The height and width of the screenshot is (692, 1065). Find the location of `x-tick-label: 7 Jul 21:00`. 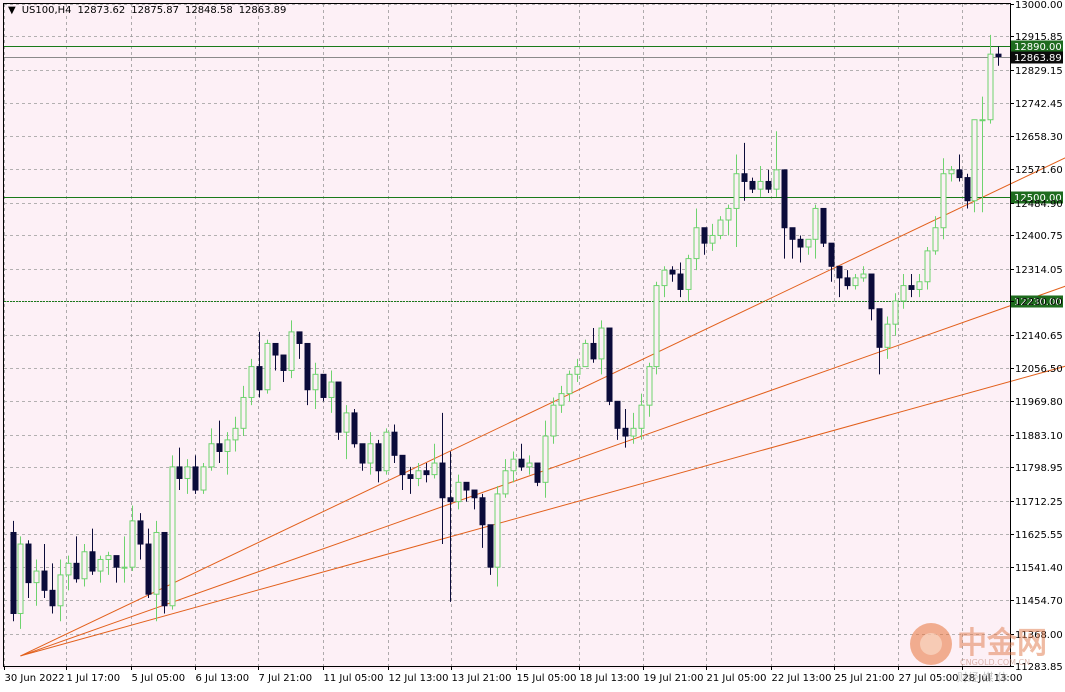

x-tick-label: 7 Jul 21:00 is located at coordinates (286, 678).